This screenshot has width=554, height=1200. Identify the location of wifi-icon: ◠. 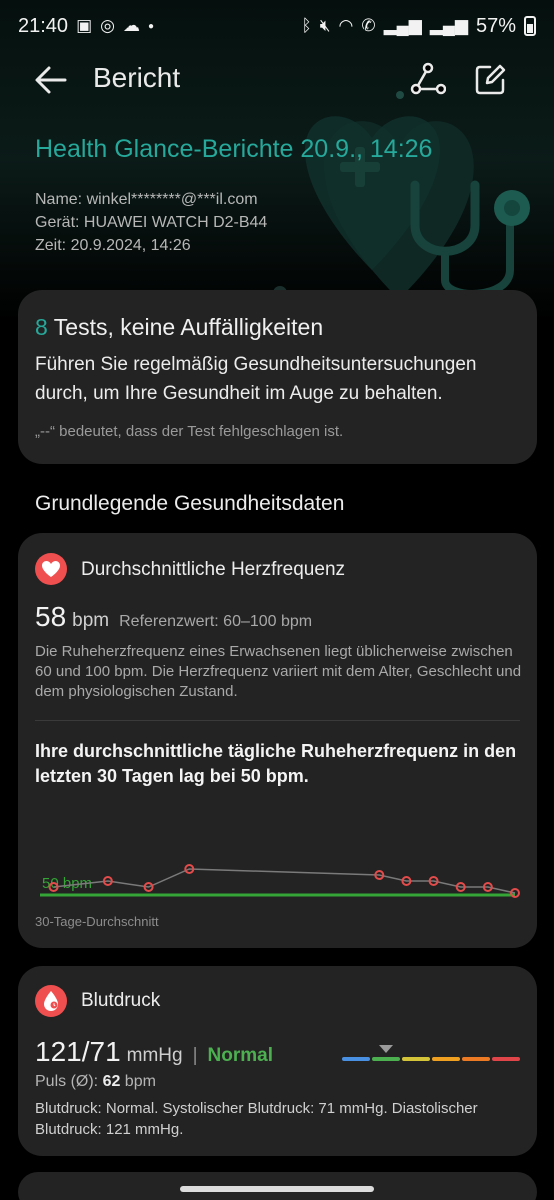
(346, 25).